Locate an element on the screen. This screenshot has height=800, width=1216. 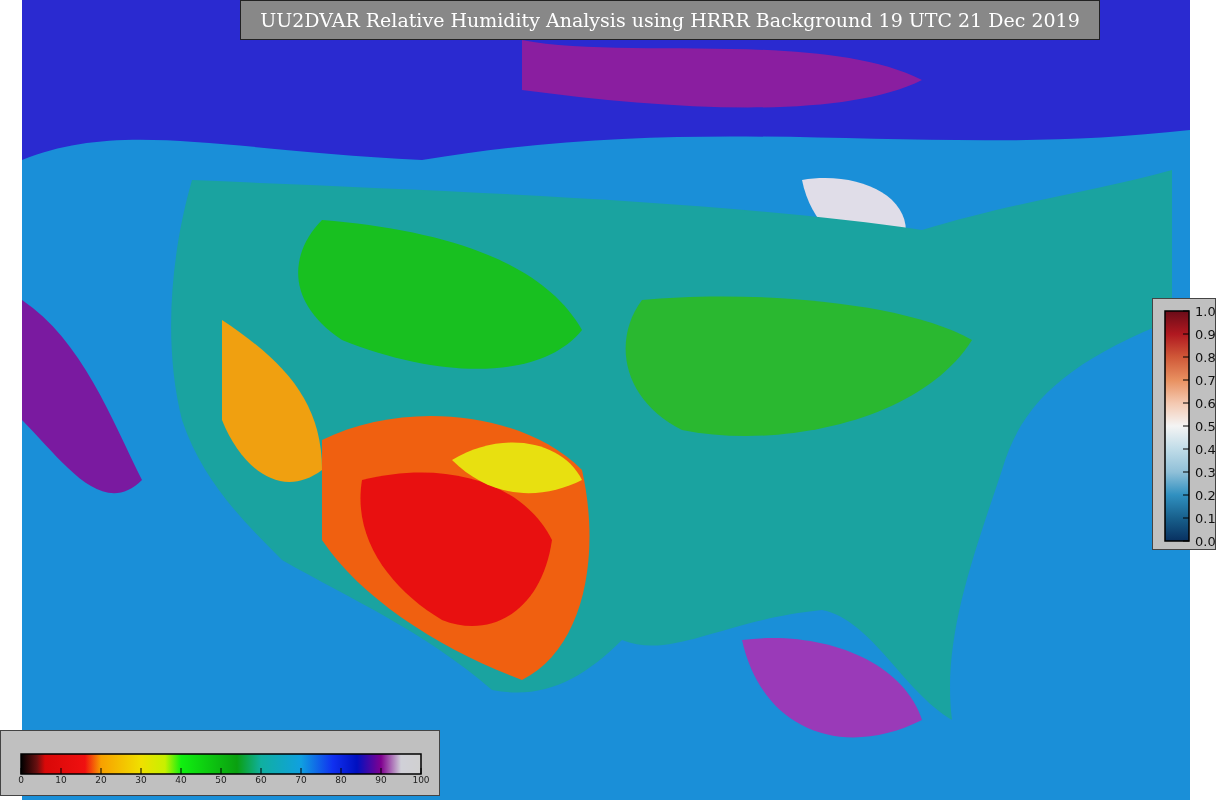
tick-label: 0.7 is located at coordinates (1205, 380).